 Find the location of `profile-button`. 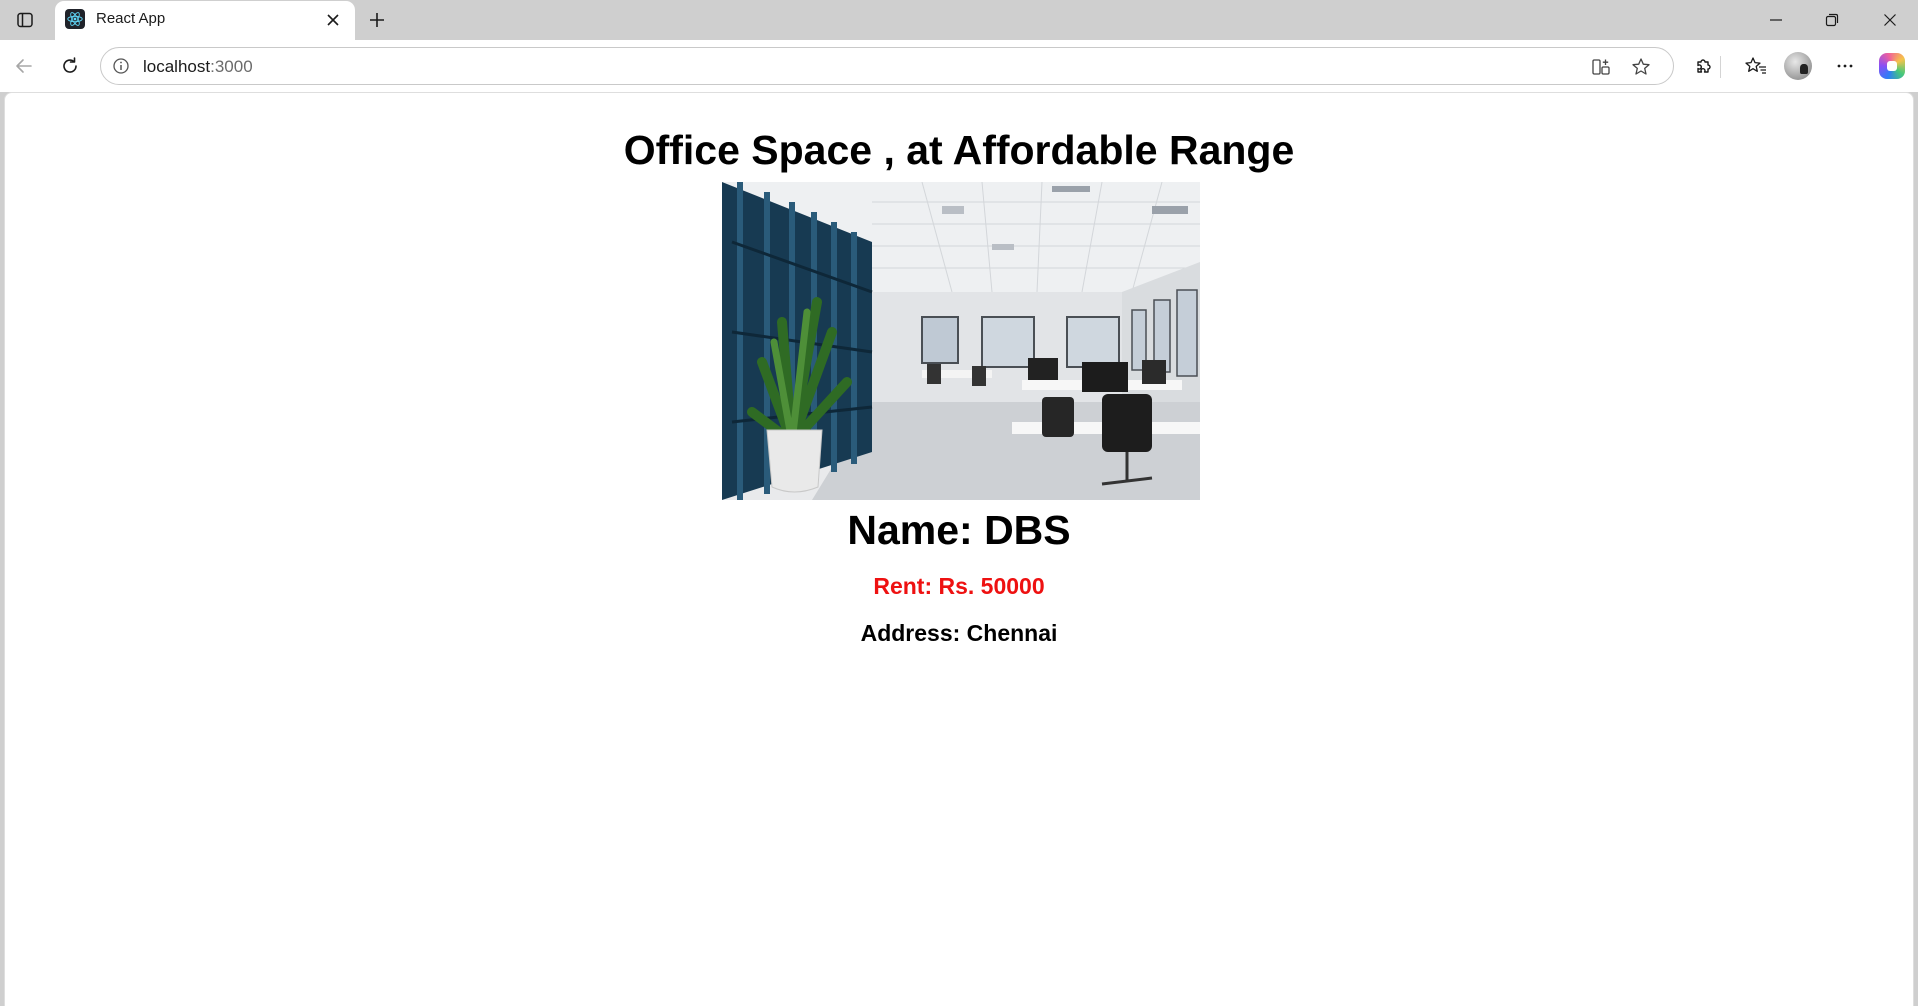

profile-button is located at coordinates (1798, 66).